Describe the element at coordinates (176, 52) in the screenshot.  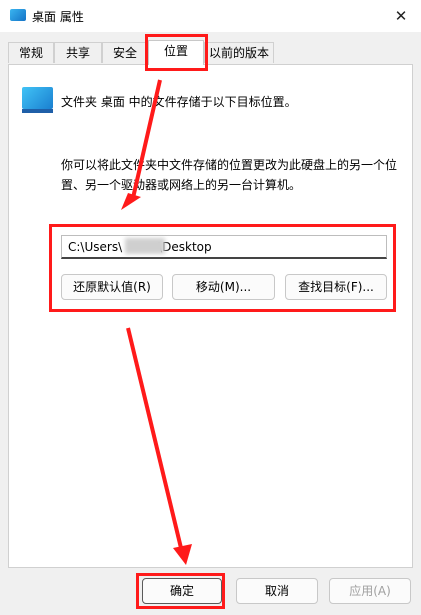
I see `tab-location: 位置` at that location.